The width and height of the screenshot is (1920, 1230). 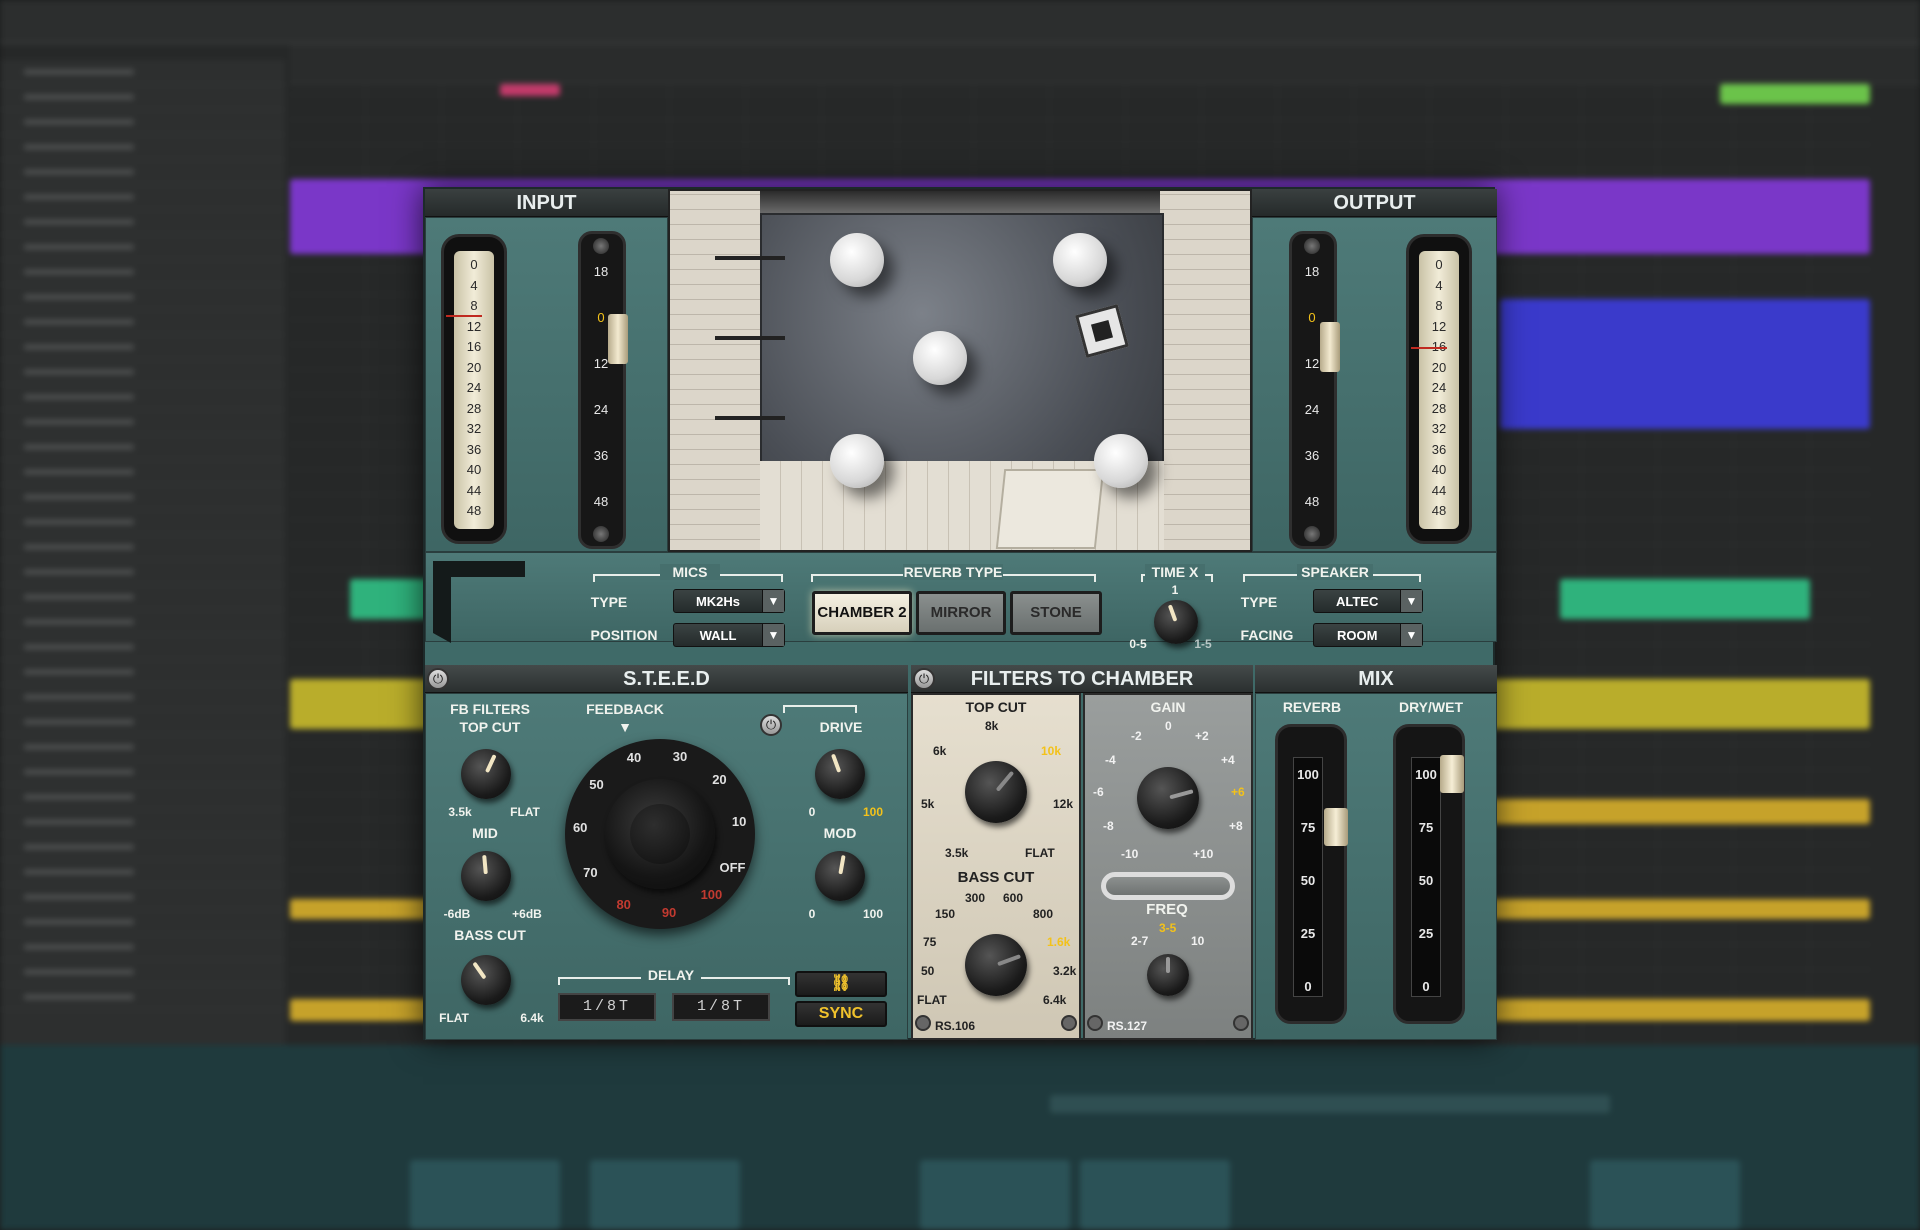 I want to click on vu-tick-label: 8, so click(x=1439, y=305).